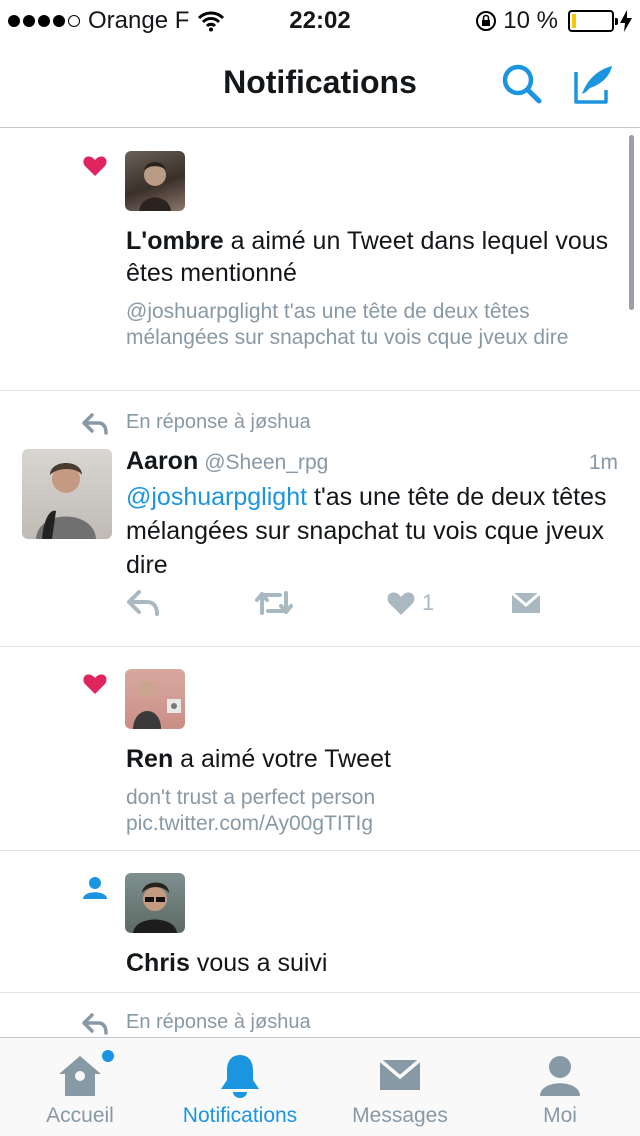 This screenshot has width=640, height=1136. What do you see at coordinates (486, 21) in the screenshot?
I see `rotation-lock-icon` at bounding box center [486, 21].